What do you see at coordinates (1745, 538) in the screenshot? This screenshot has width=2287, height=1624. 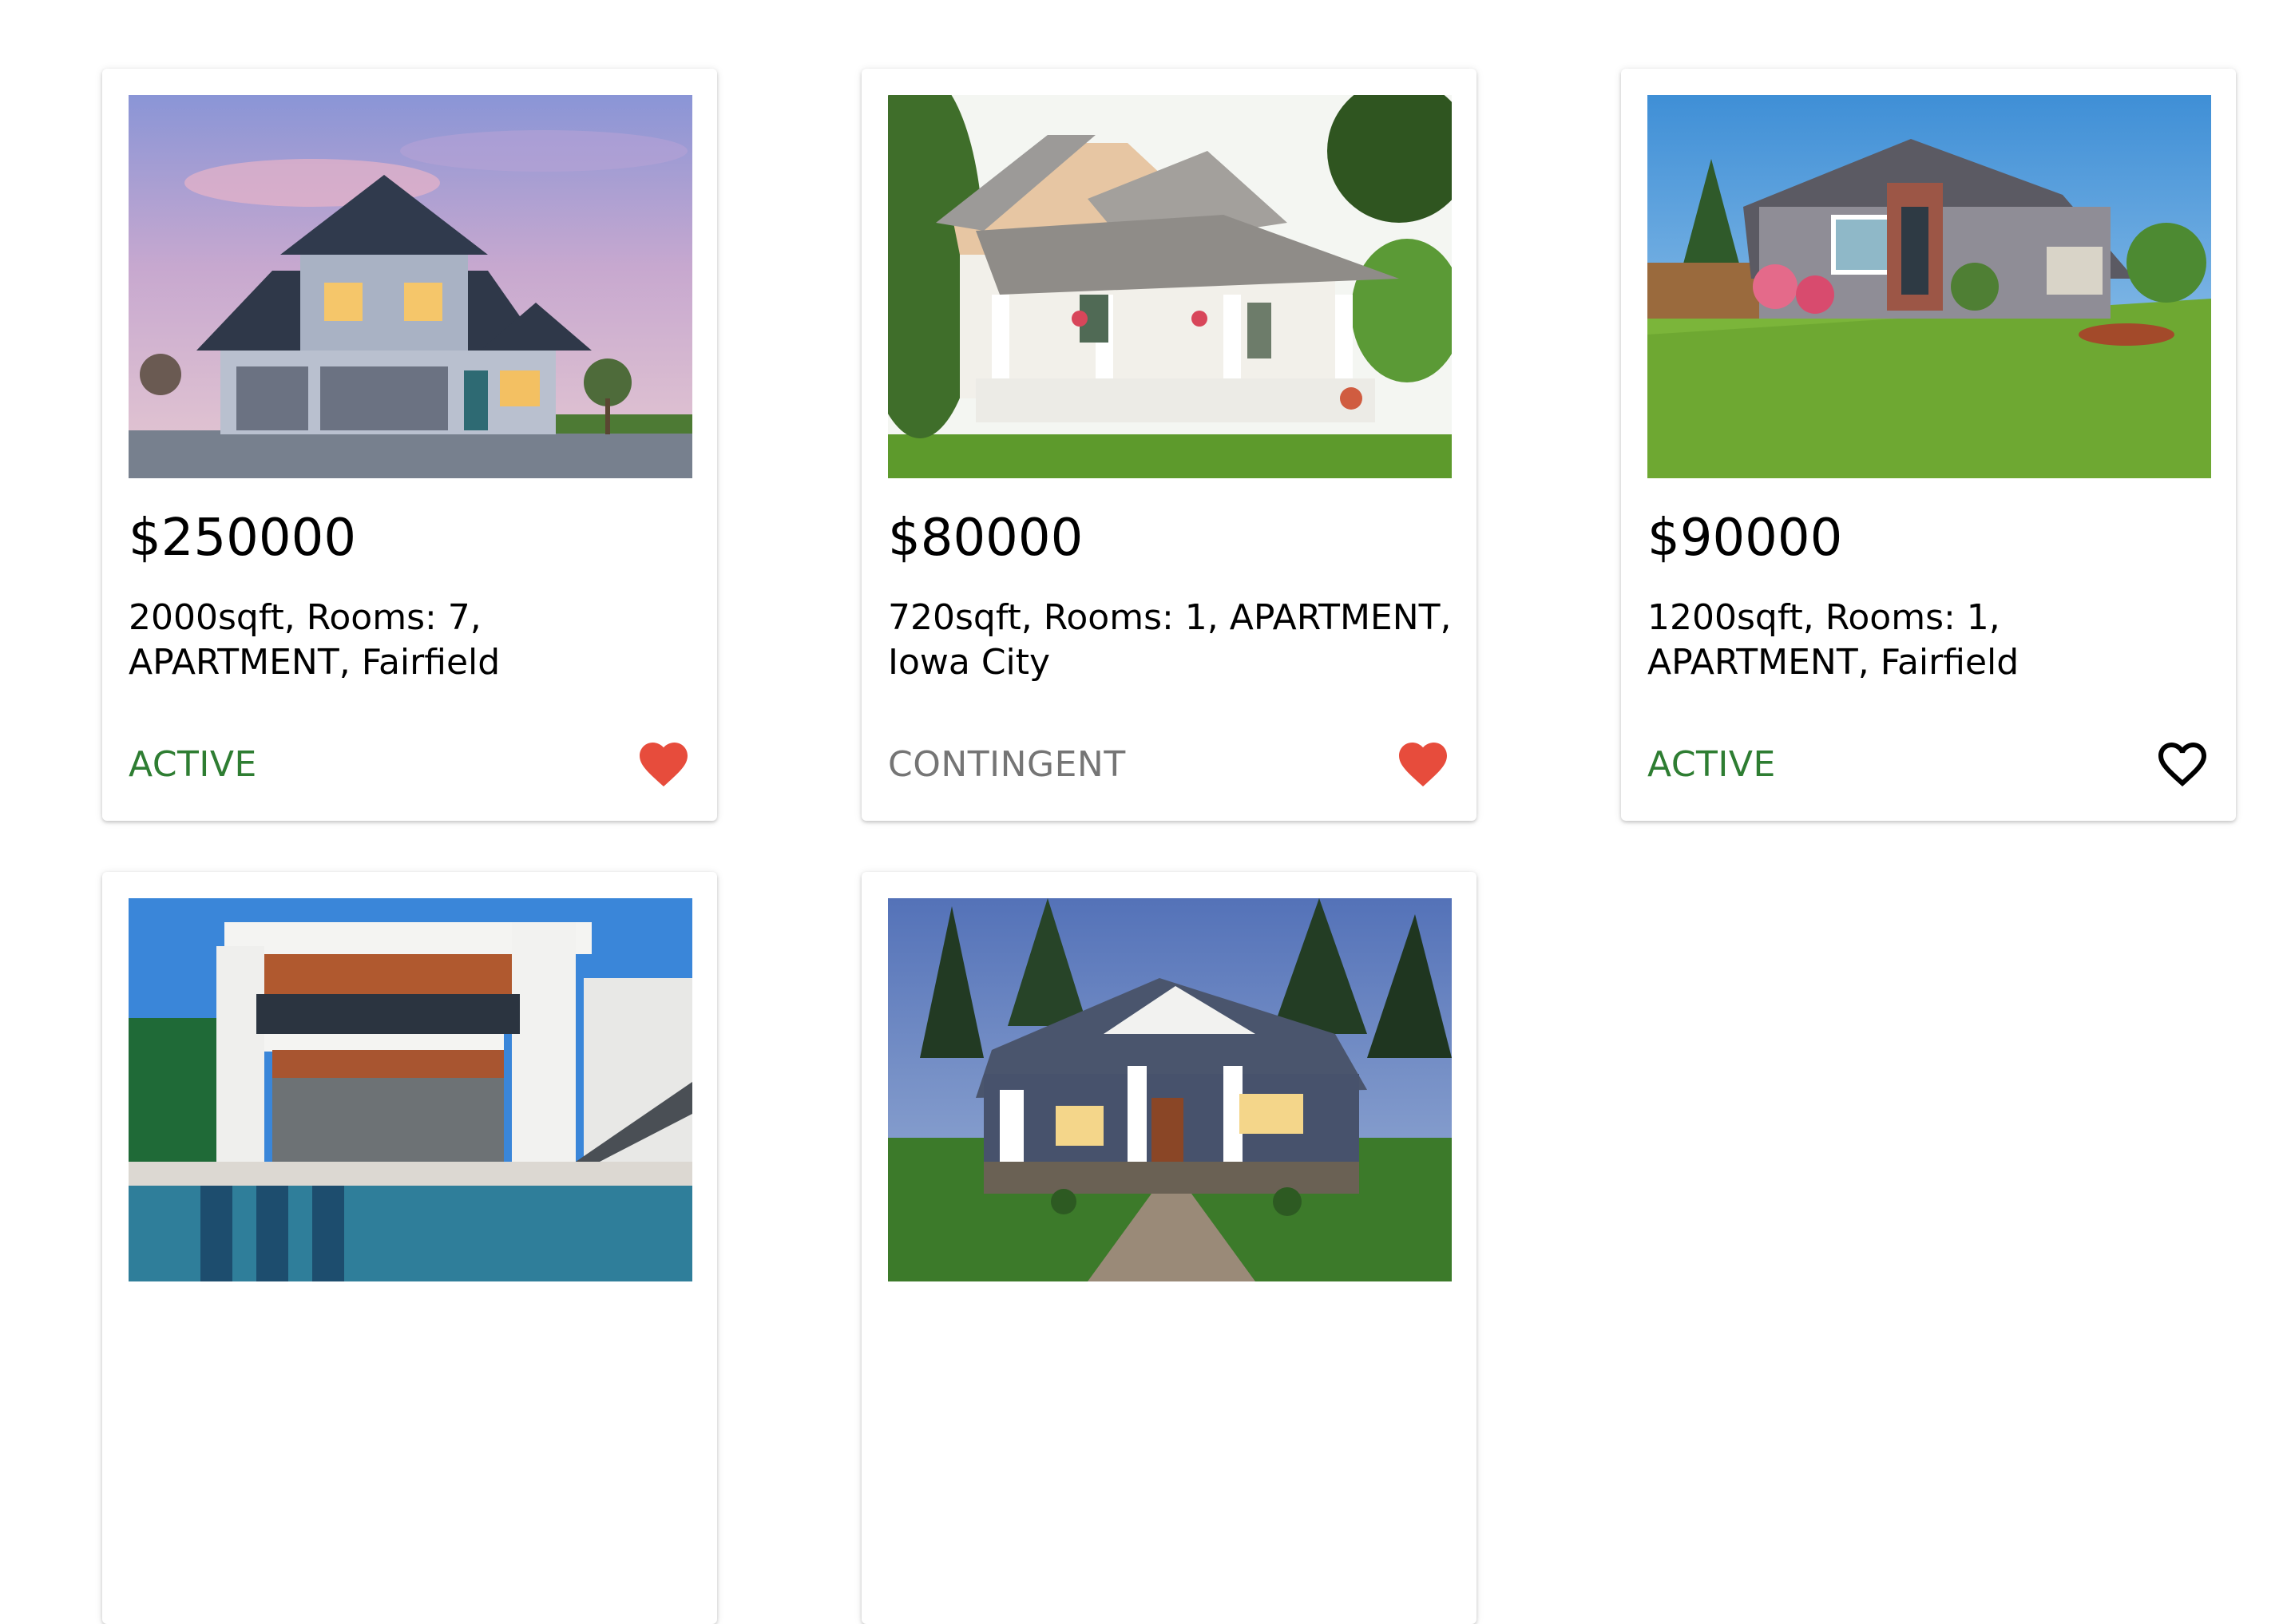 I see `listing-price: $90000` at bounding box center [1745, 538].